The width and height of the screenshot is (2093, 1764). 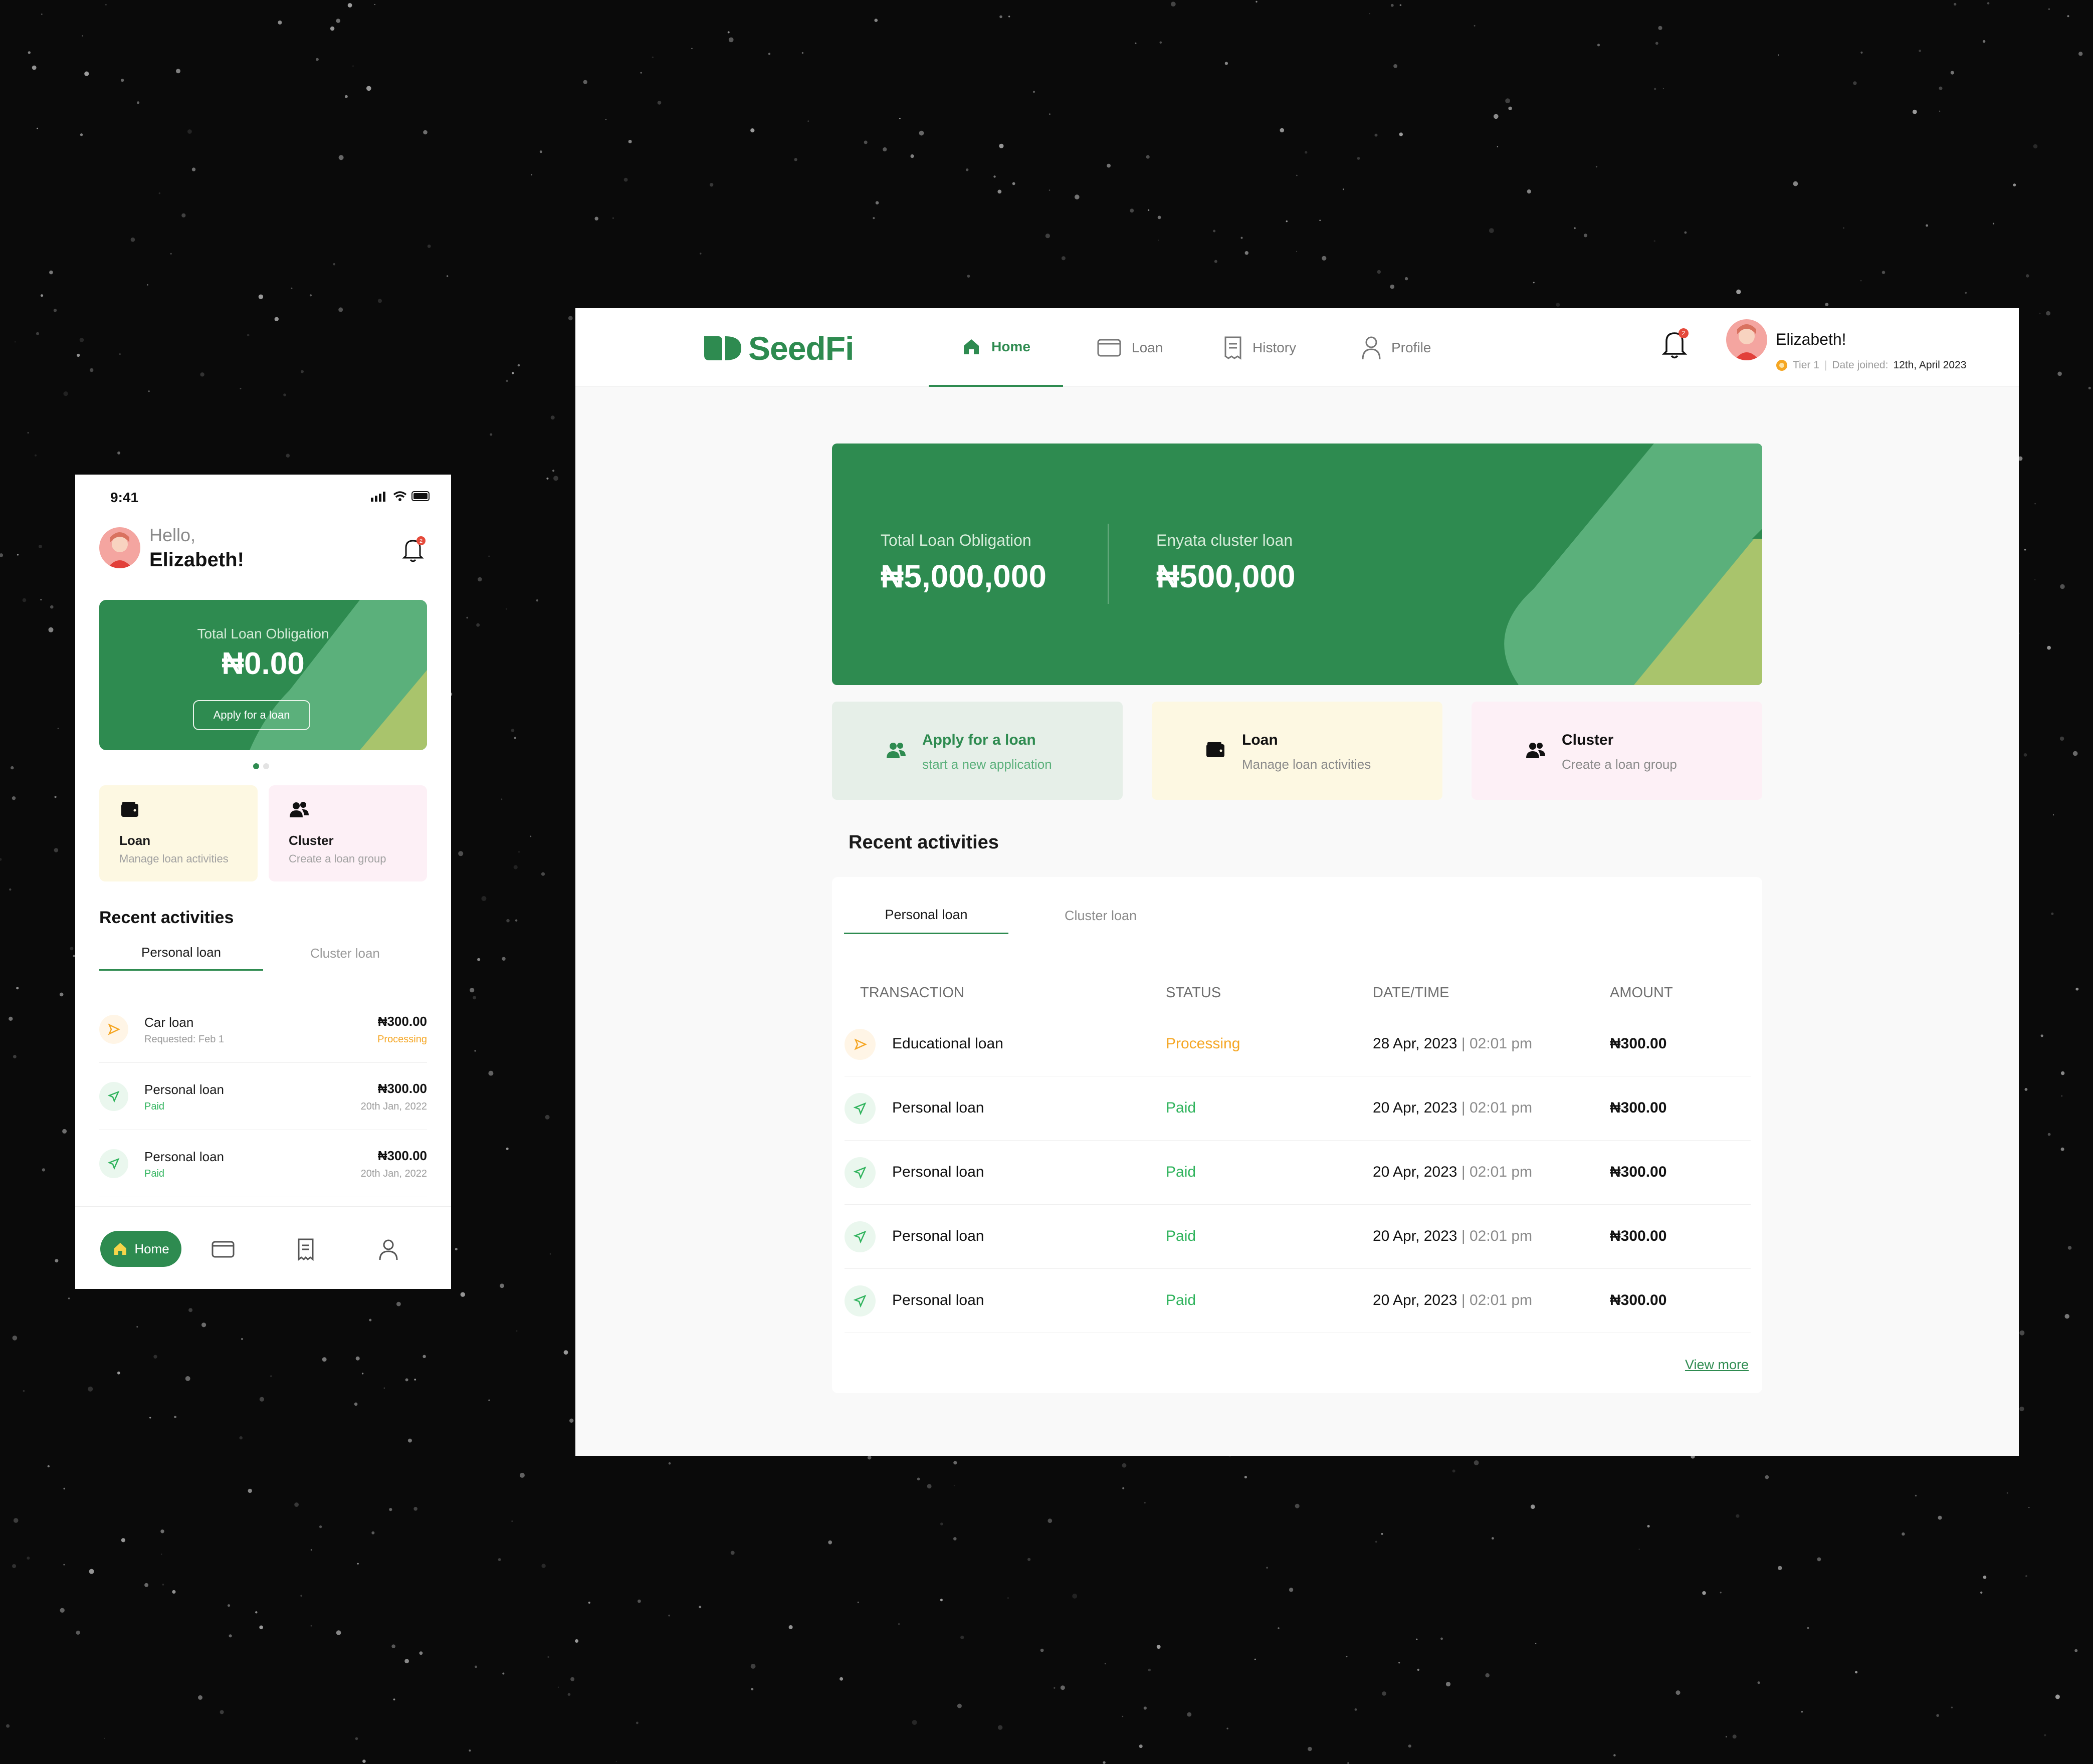 What do you see at coordinates (155, 1106) in the screenshot?
I see `activity-status: Paid` at bounding box center [155, 1106].